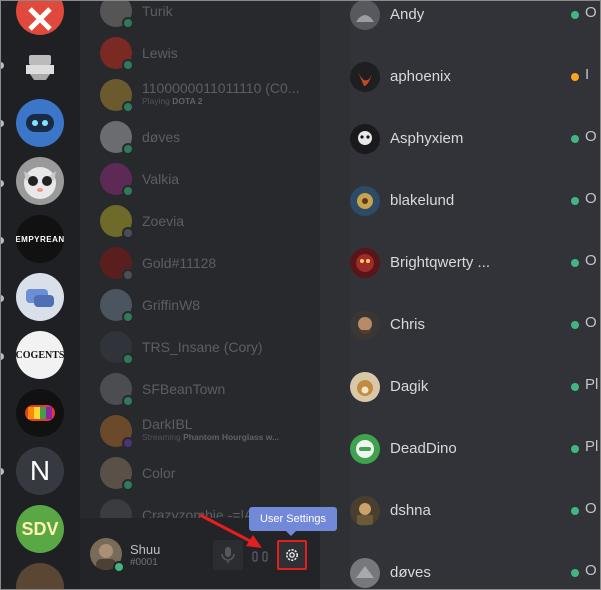 The width and height of the screenshot is (601, 590). I want to click on friend-name: Valkia, so click(161, 179).